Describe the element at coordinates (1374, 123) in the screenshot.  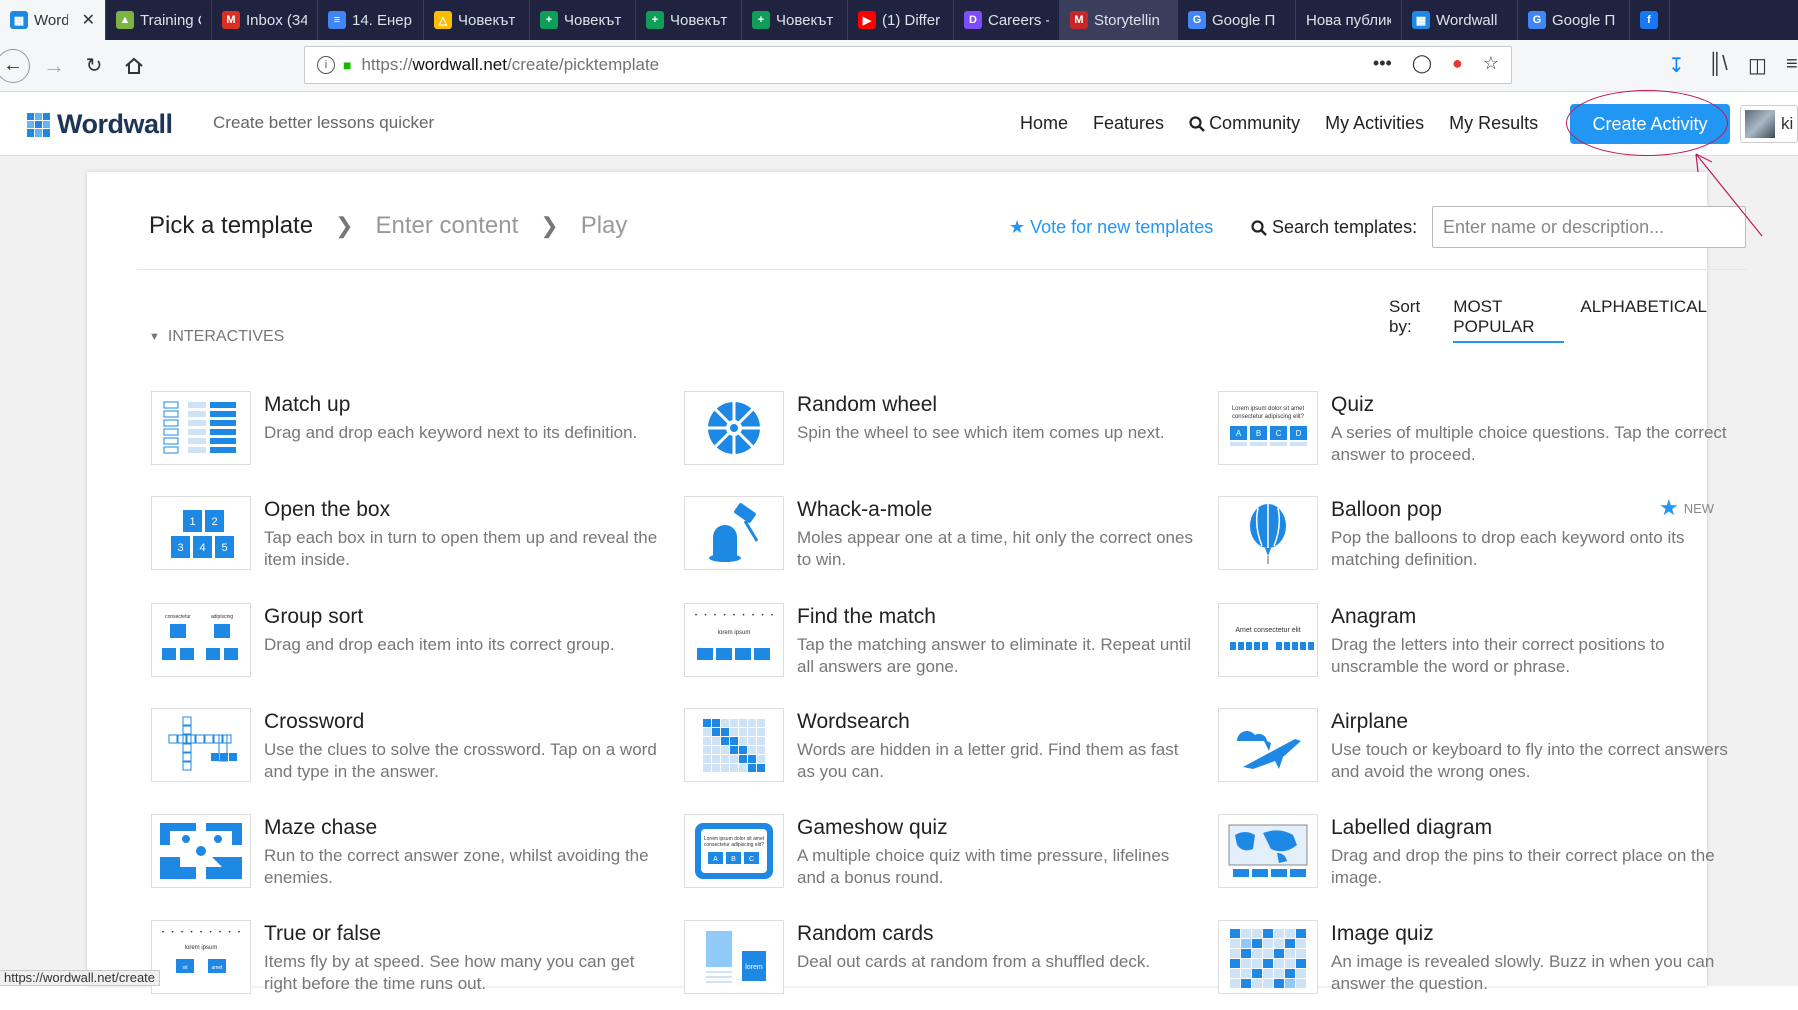
I see `nav-my-activities: My Activities` at that location.